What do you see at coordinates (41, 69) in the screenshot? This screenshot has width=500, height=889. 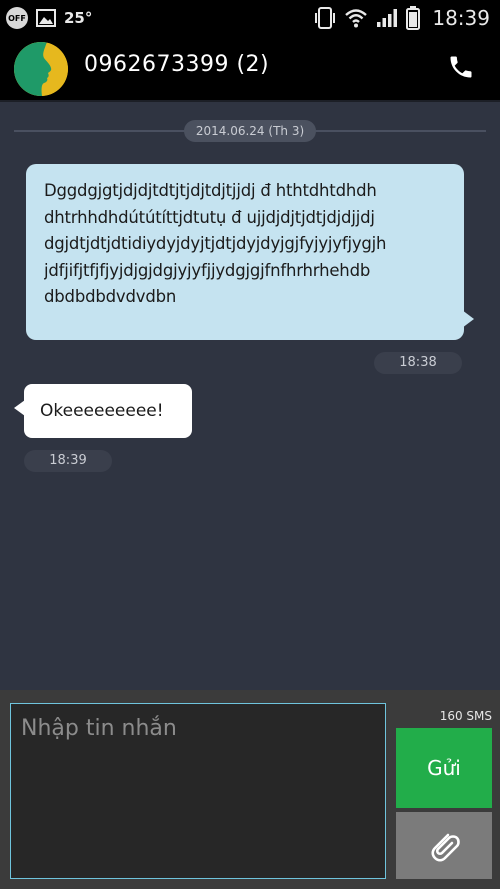 I see `contact-avatar-icon` at bounding box center [41, 69].